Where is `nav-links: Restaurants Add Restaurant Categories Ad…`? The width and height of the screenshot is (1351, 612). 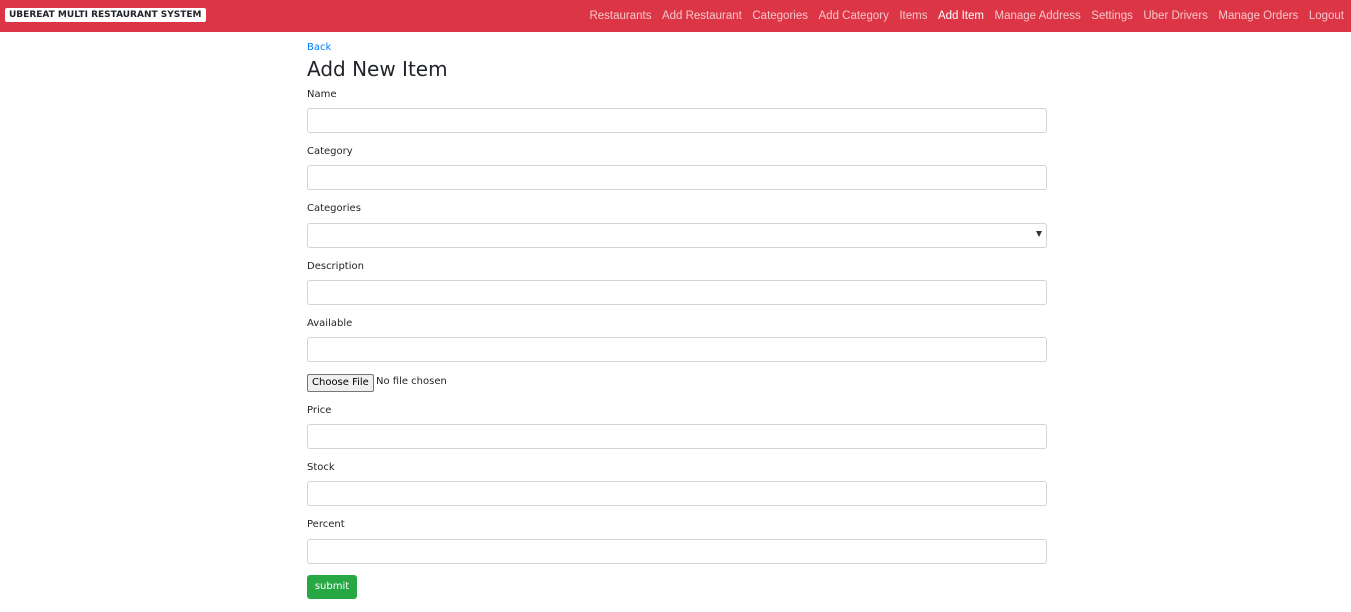 nav-links: Restaurants Add Restaurant Categories Ad… is located at coordinates (961, 16).